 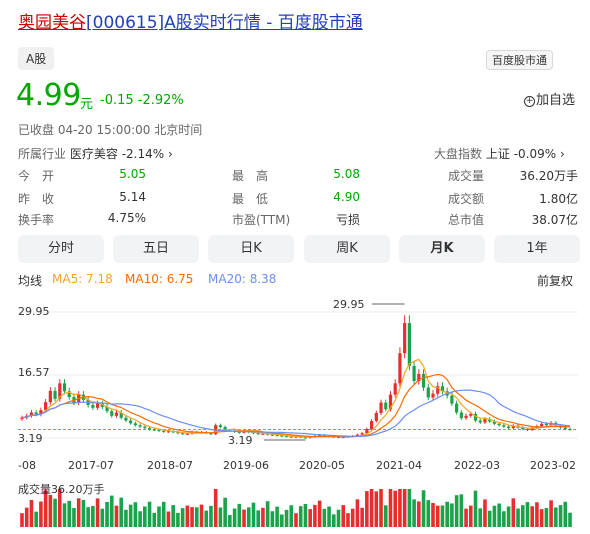 I want to click on stat-label: 昨 收, so click(x=36, y=199).